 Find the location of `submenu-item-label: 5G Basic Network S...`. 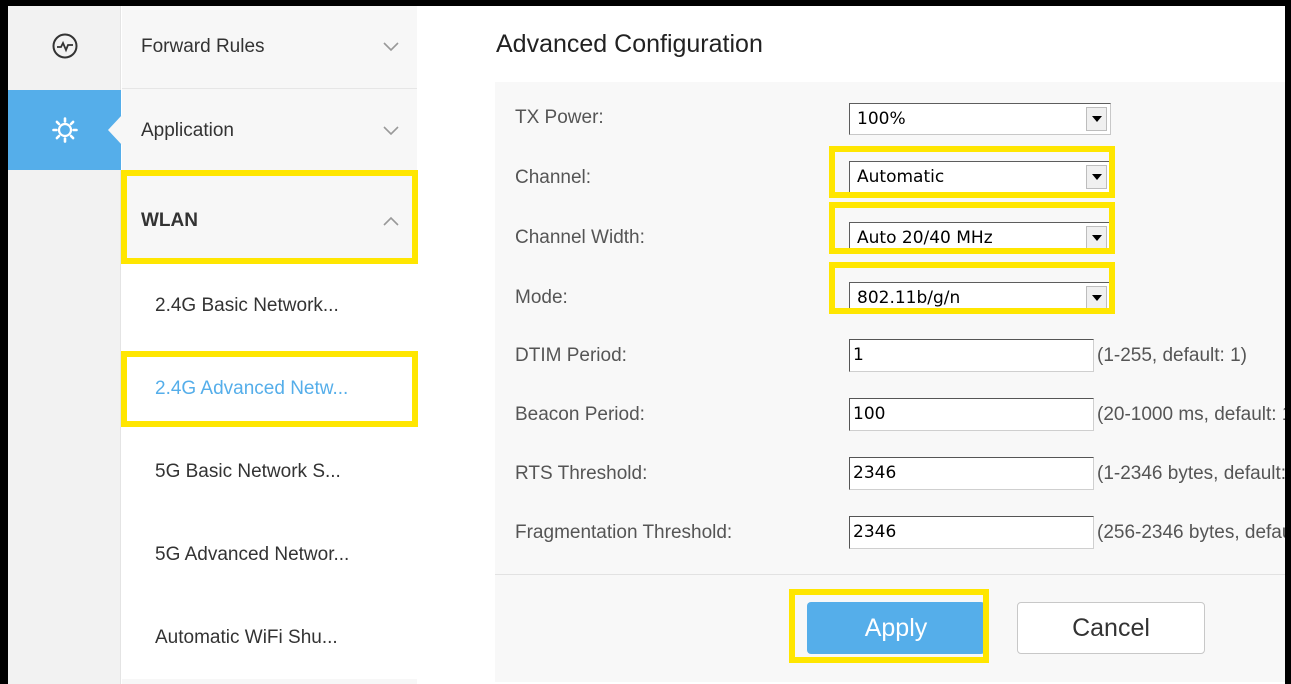

submenu-item-label: 5G Basic Network S... is located at coordinates (248, 471).